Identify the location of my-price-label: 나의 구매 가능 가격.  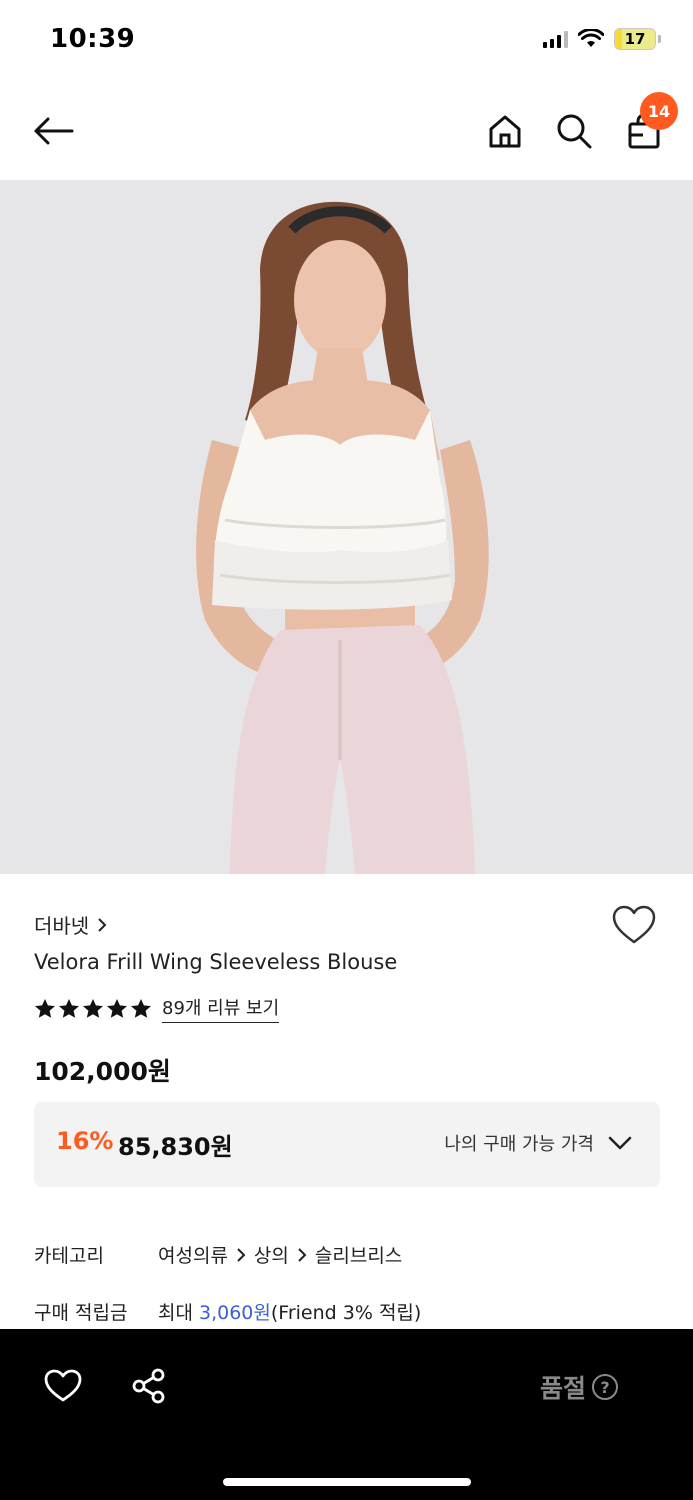
(519, 1144).